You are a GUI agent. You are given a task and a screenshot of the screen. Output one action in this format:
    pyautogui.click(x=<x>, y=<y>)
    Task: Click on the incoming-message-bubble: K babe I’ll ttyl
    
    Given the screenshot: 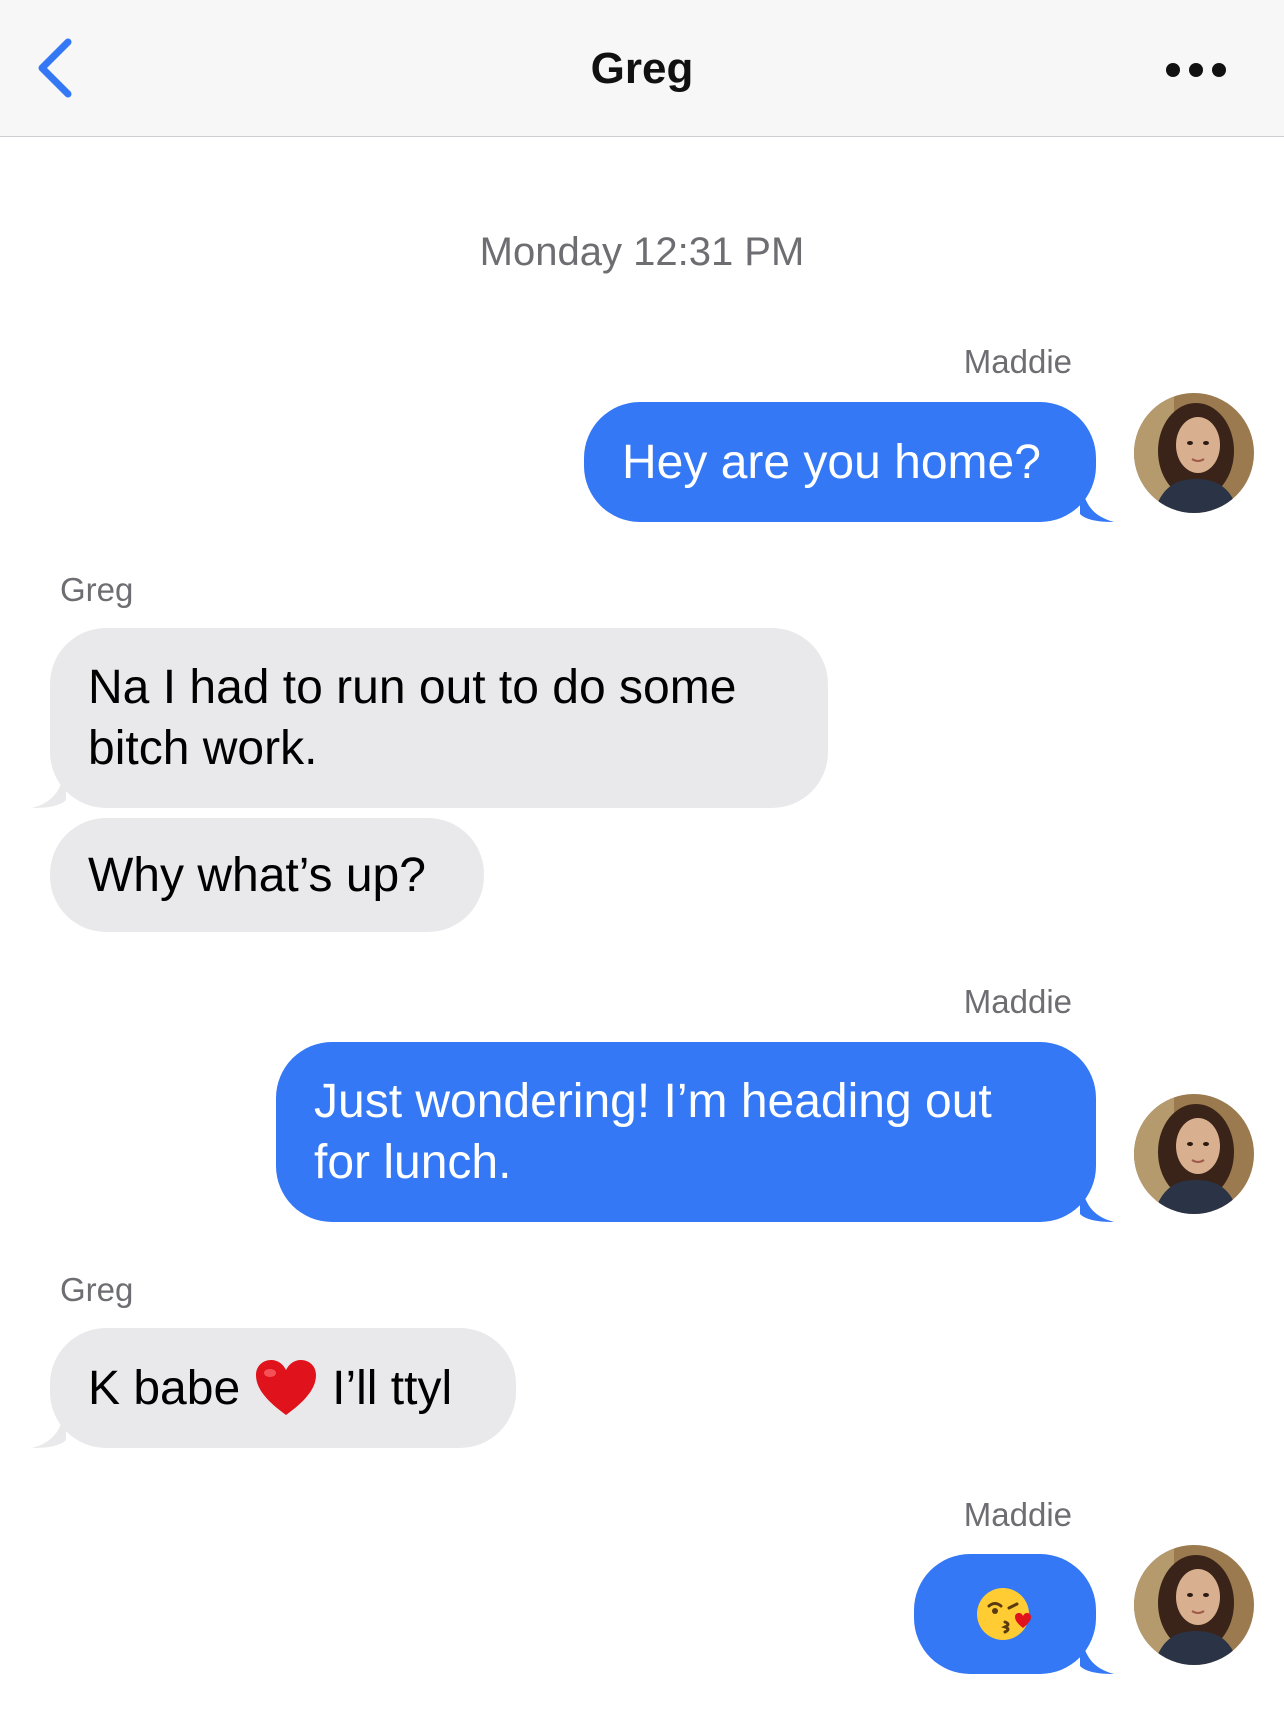 What is the action you would take?
    pyautogui.click(x=274, y=1388)
    